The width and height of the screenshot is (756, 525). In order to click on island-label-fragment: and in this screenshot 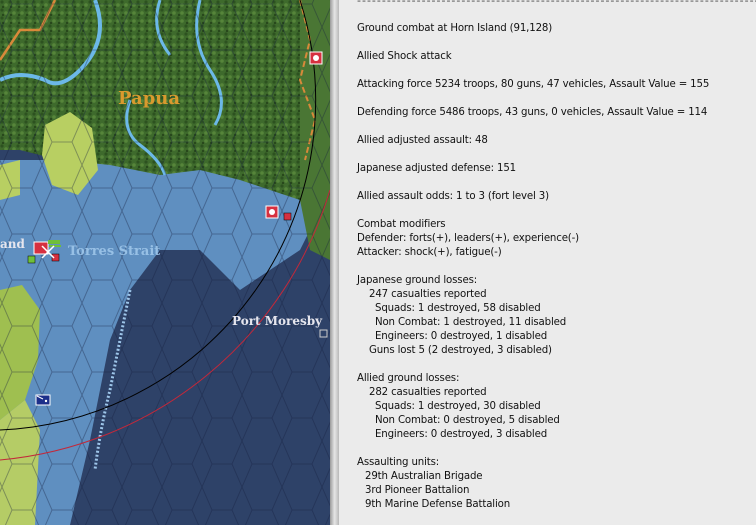, I will do `click(13, 244)`.